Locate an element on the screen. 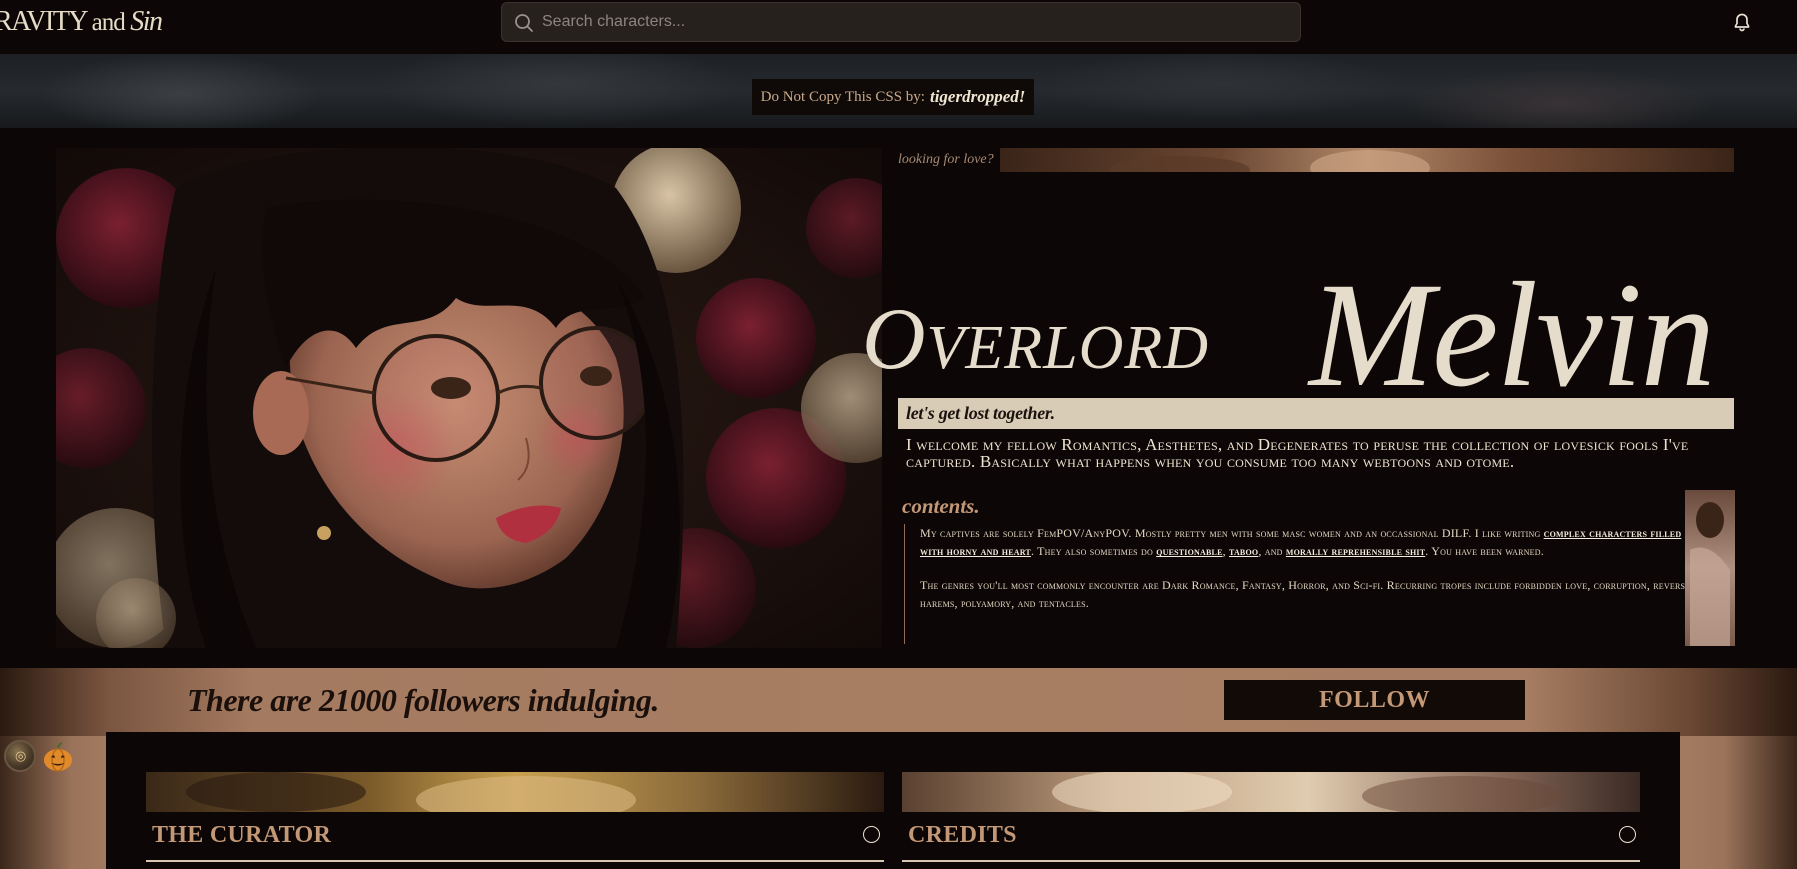  pumpkin-icon is located at coordinates (58, 757).